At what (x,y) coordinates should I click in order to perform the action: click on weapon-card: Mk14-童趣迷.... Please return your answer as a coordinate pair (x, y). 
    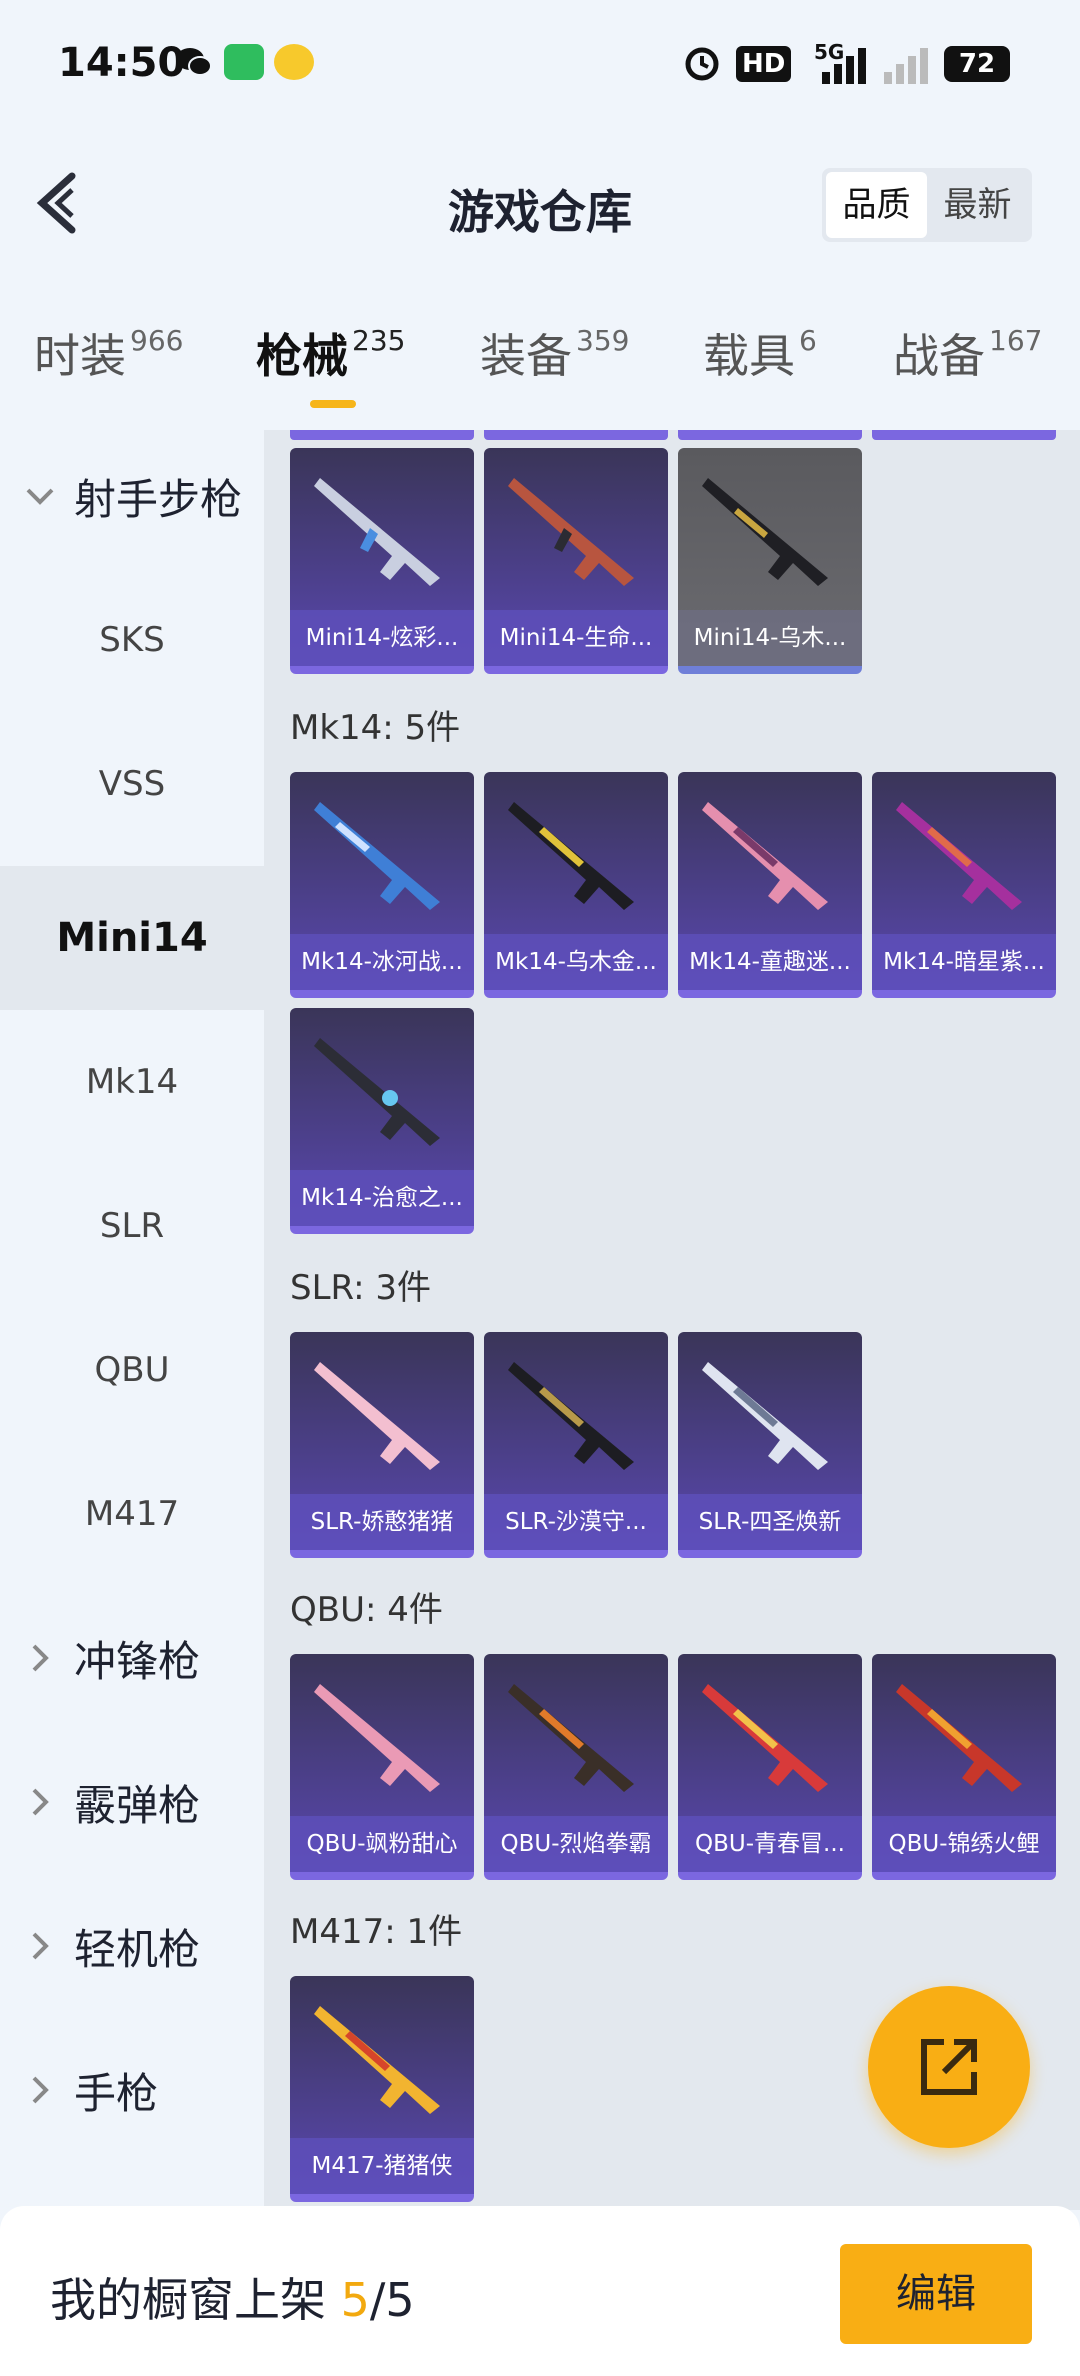
    Looking at the image, I should click on (770, 885).